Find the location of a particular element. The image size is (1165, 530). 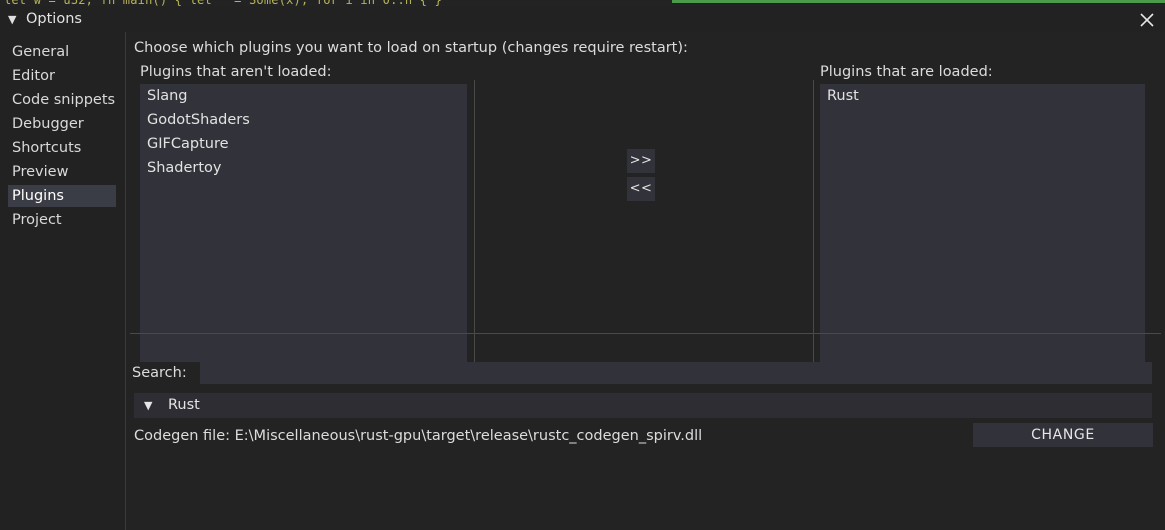

loaded-list-label: Plugins that are loaded: is located at coordinates (906, 72).